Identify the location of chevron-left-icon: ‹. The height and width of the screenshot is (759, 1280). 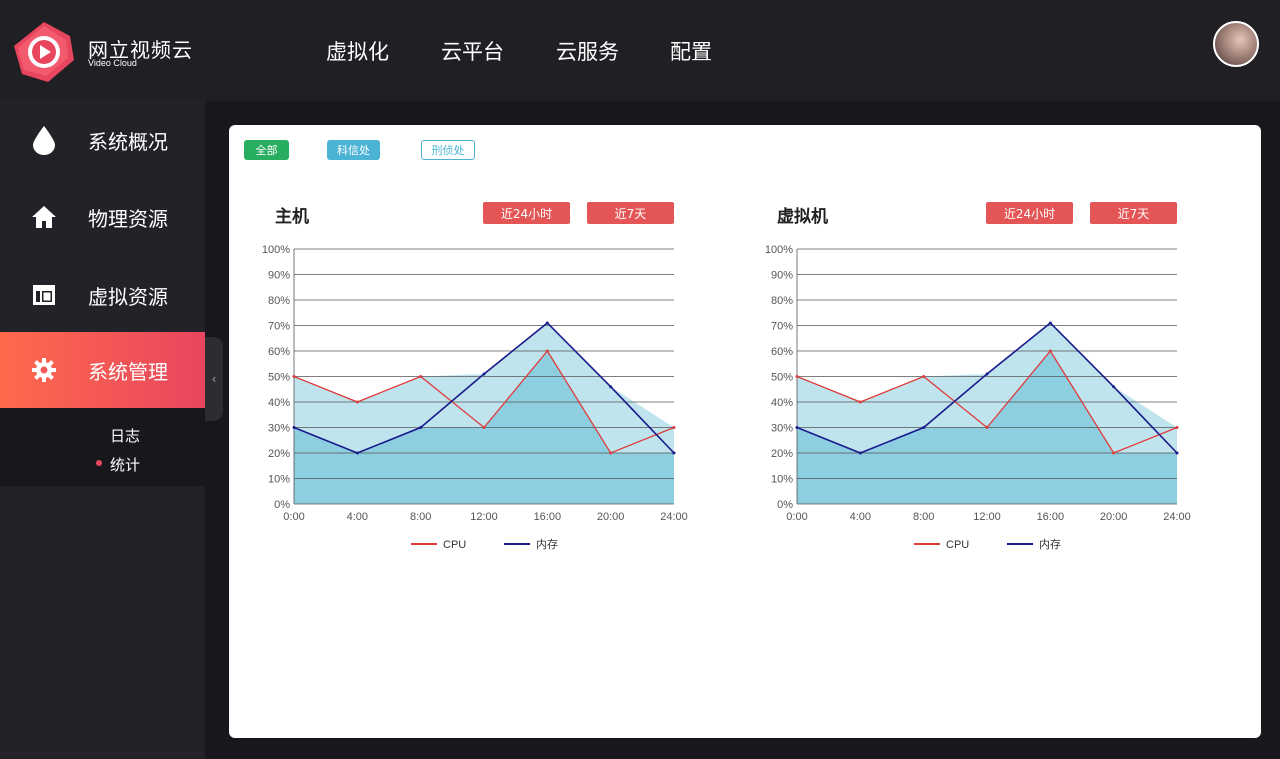
(214, 379).